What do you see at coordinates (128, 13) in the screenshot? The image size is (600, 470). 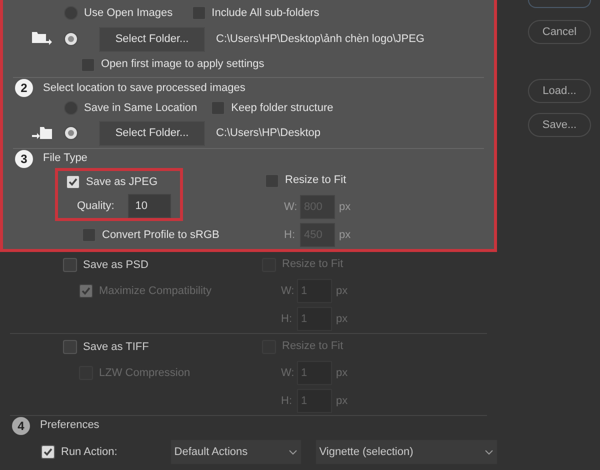 I see `option-label: Use Open Images` at bounding box center [128, 13].